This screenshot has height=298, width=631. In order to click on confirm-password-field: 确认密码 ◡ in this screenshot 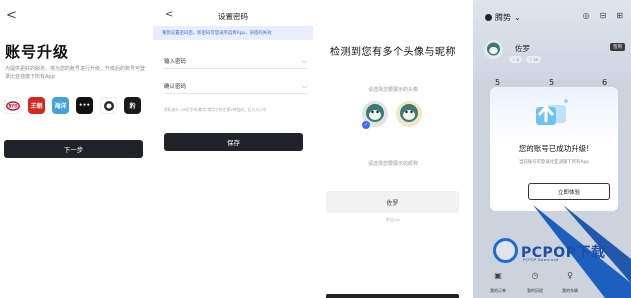, I will do `click(235, 86)`.